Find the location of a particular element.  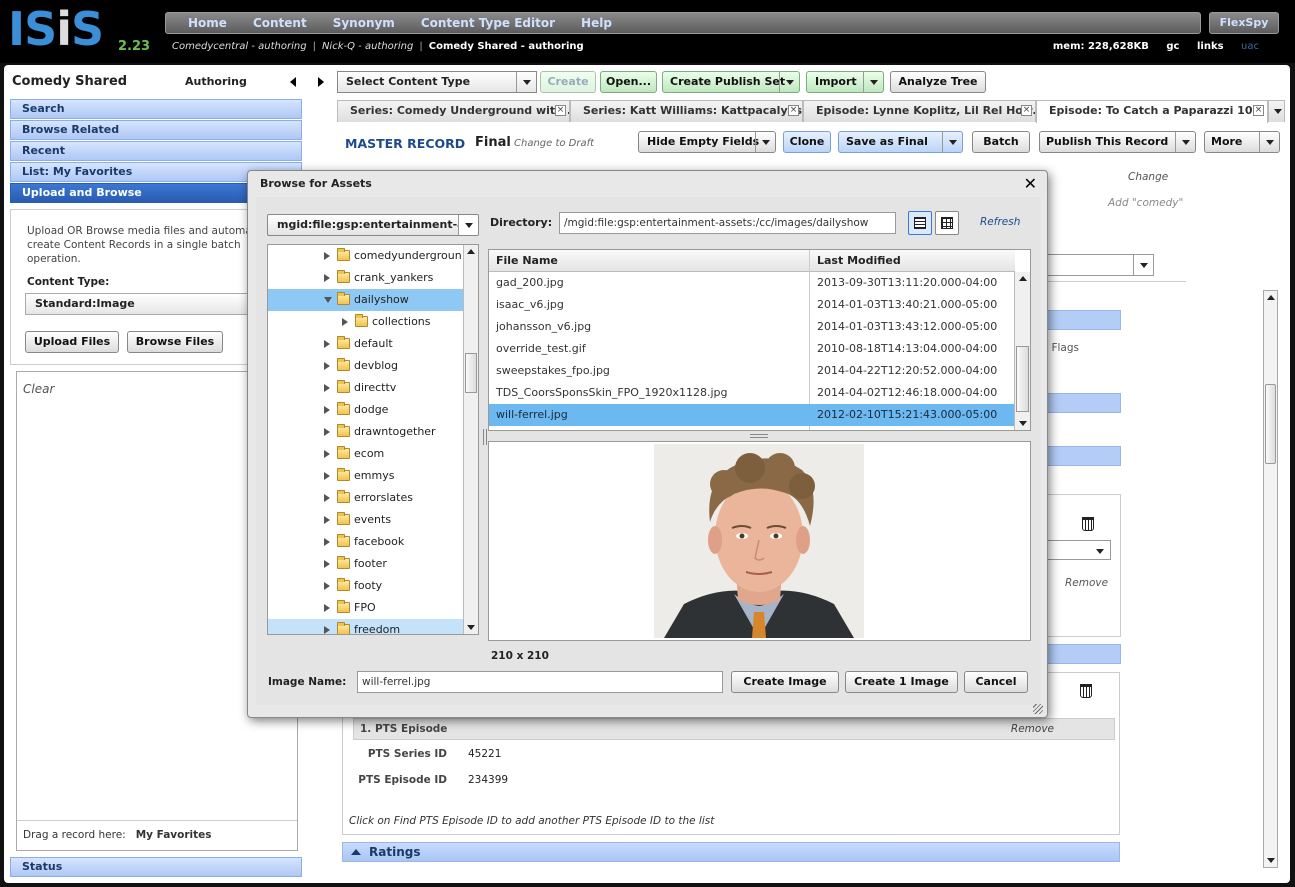

tab-to-catch-a-paparazzi: Episode: To Catch a Paparazzi 104 × is located at coordinates (1152, 111).